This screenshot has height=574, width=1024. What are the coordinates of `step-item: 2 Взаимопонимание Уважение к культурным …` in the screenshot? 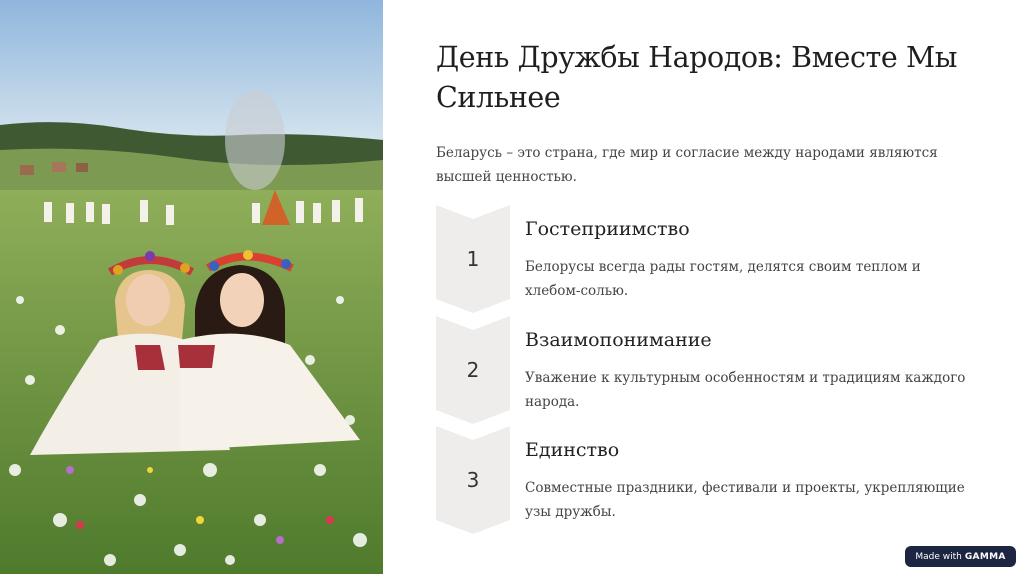 It's located at (716, 370).